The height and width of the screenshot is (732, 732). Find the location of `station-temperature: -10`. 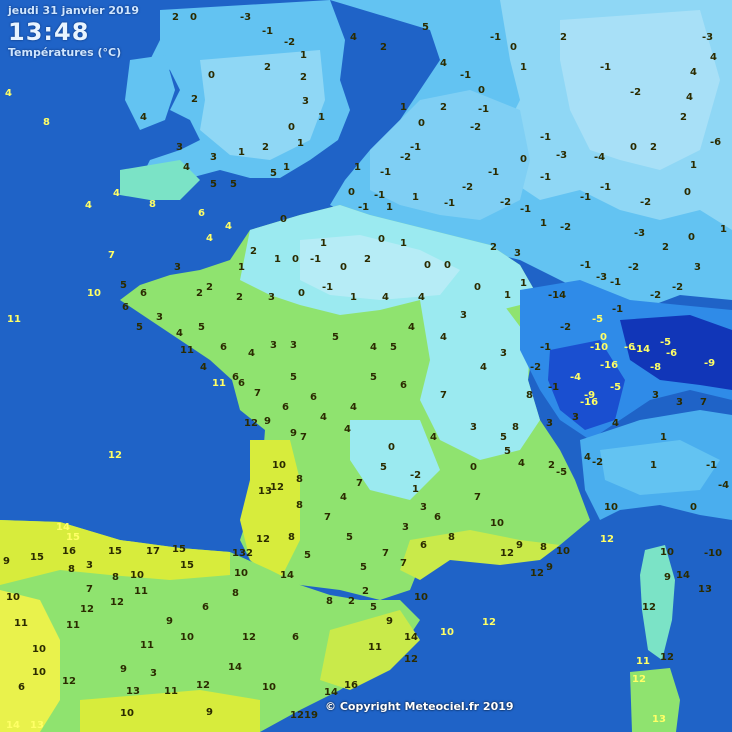

station-temperature: -10 is located at coordinates (599, 347).